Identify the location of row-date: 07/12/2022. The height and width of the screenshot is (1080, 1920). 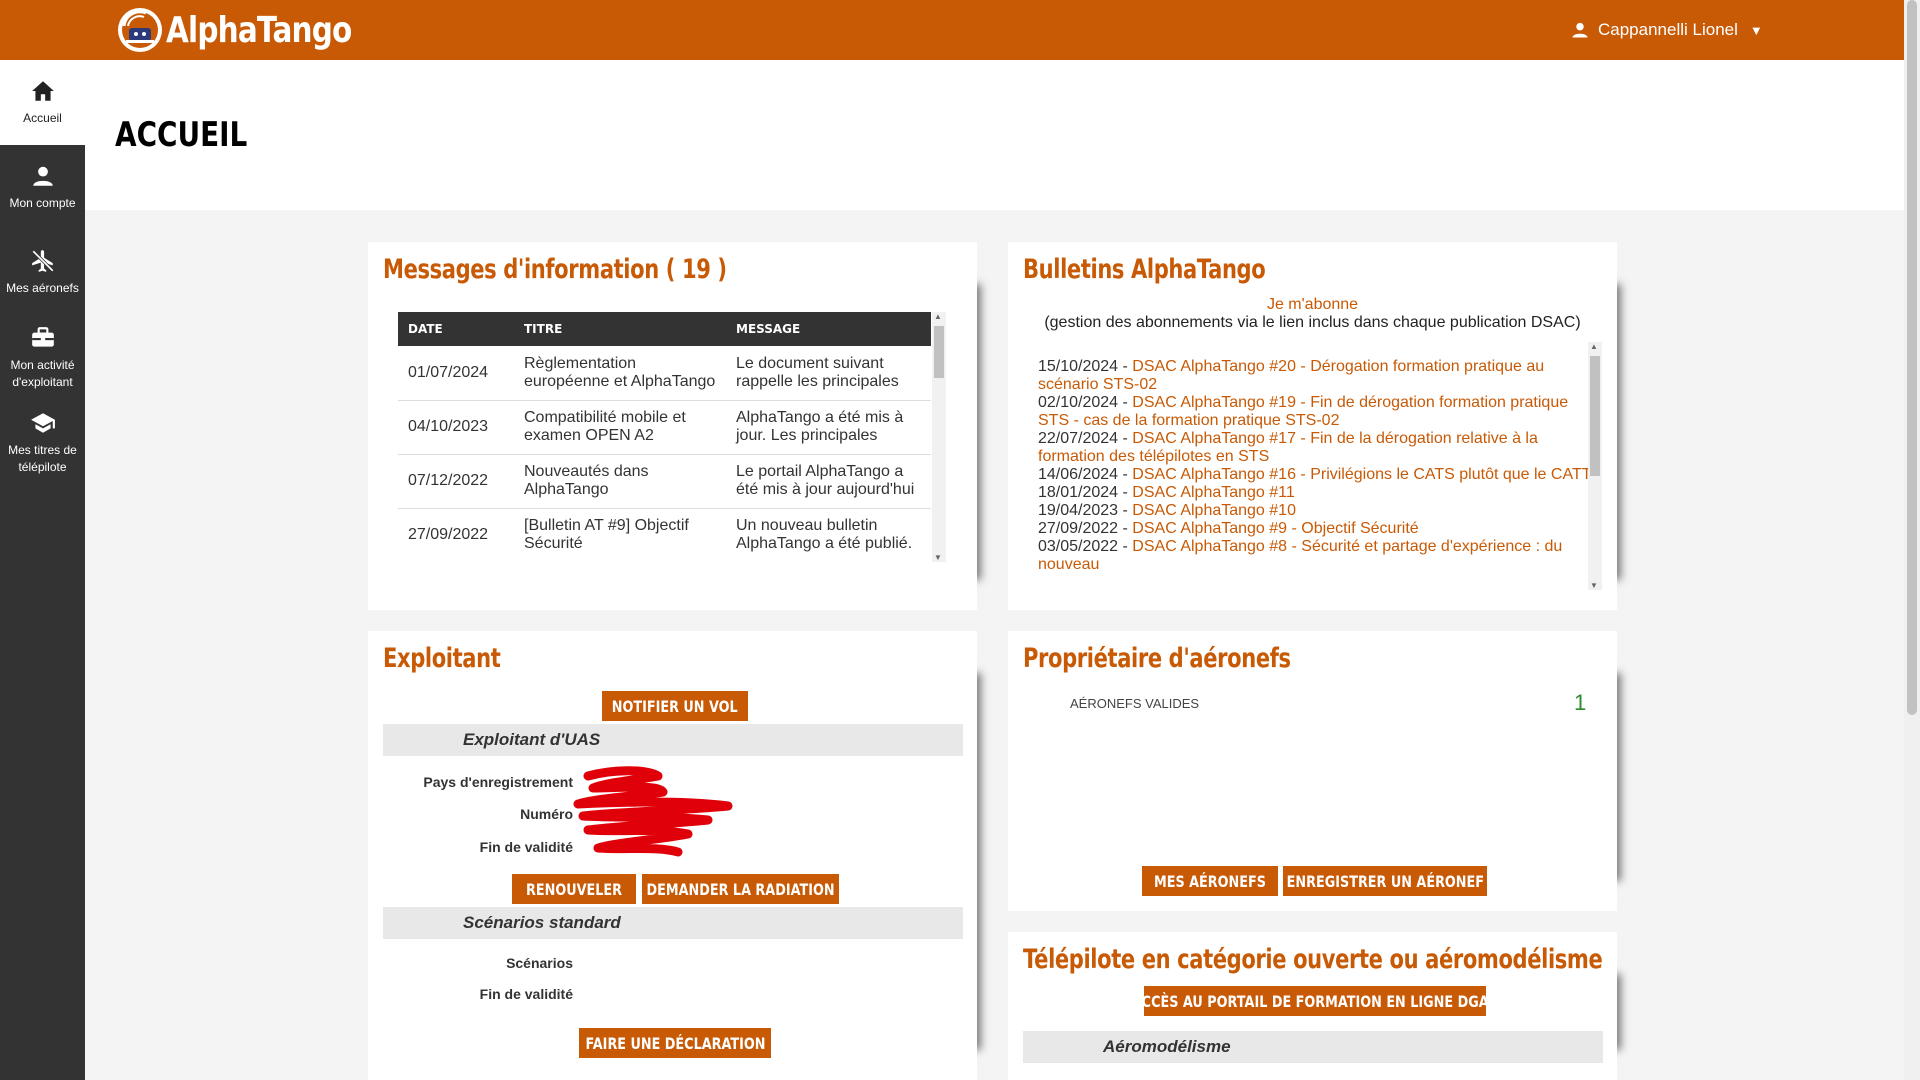
(456, 481).